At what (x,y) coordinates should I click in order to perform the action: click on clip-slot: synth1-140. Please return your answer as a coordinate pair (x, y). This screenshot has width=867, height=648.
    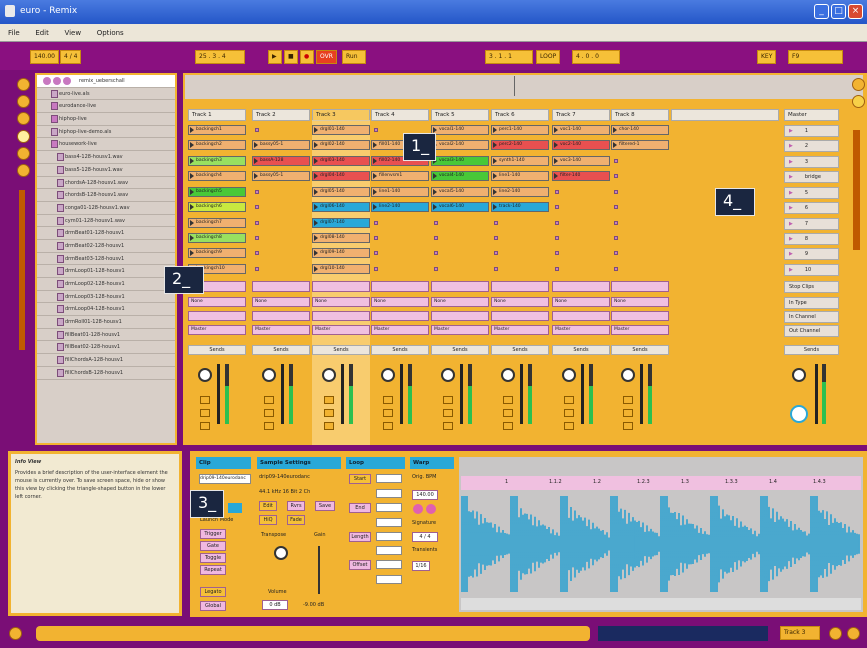
    Looking at the image, I should click on (520, 161).